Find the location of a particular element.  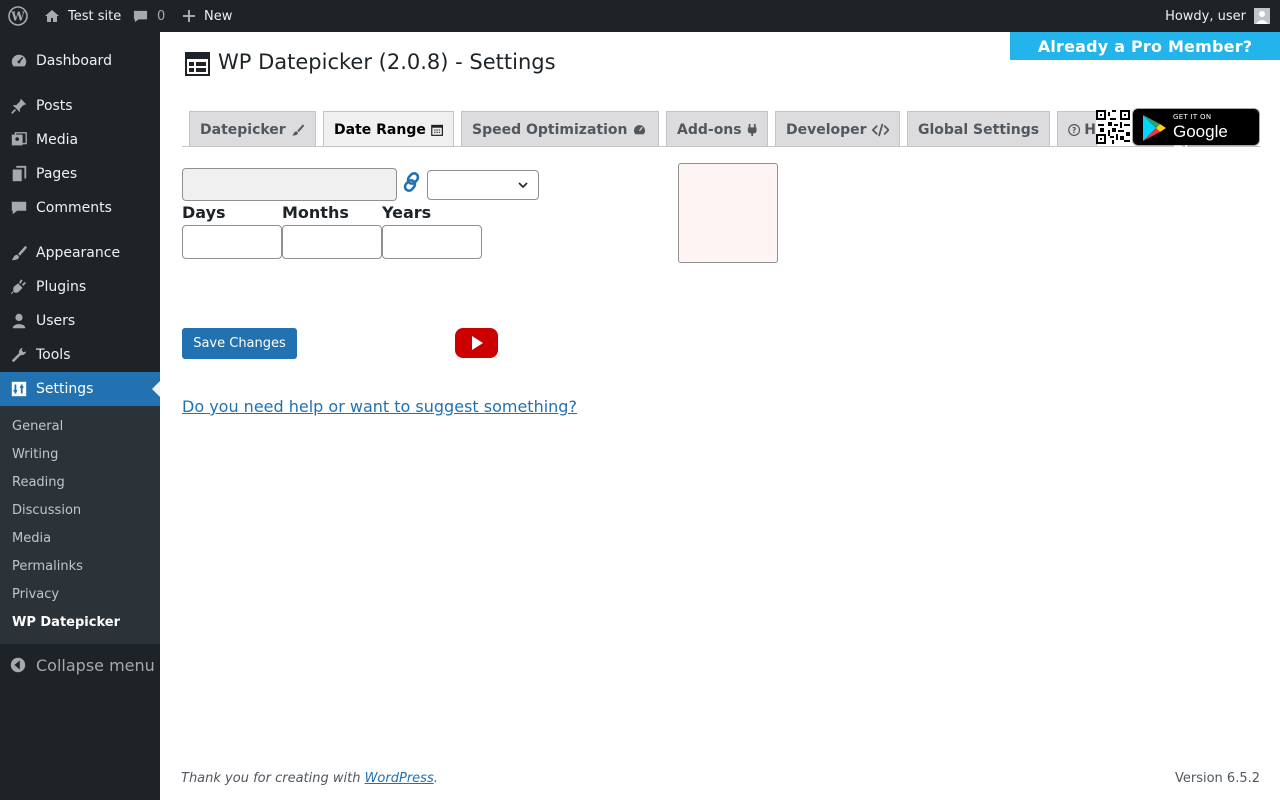

tabs-divider is located at coordinates (721, 146).